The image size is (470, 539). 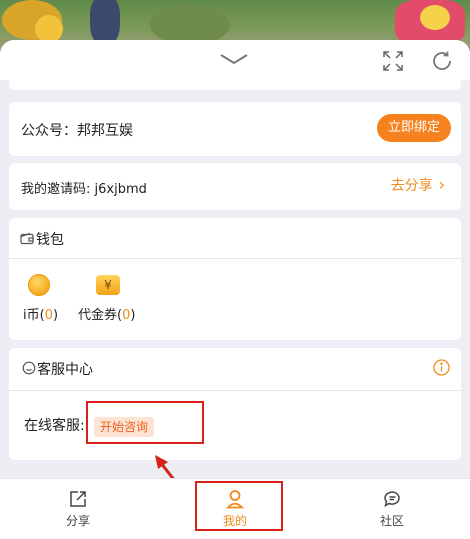 What do you see at coordinates (239, 506) in the screenshot?
I see `highlight-box-tab` at bounding box center [239, 506].